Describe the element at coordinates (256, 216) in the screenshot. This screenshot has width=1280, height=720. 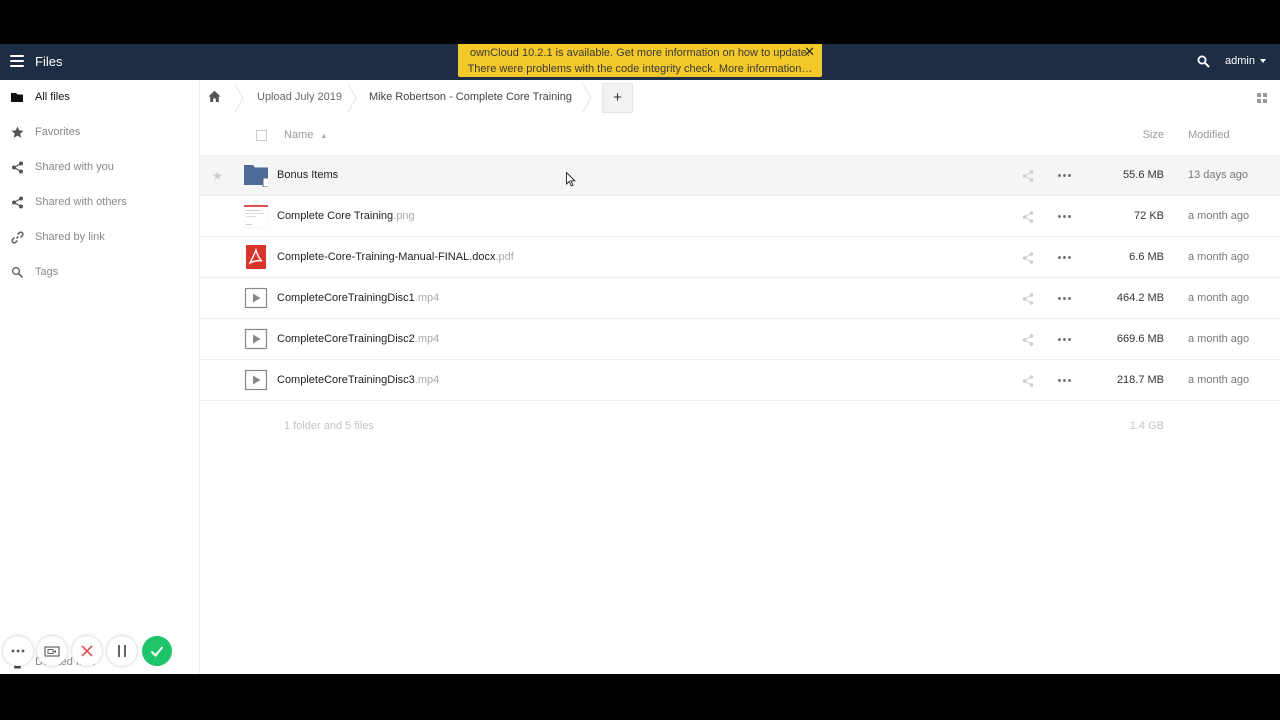
I see `image-thumbnail-icon` at that location.